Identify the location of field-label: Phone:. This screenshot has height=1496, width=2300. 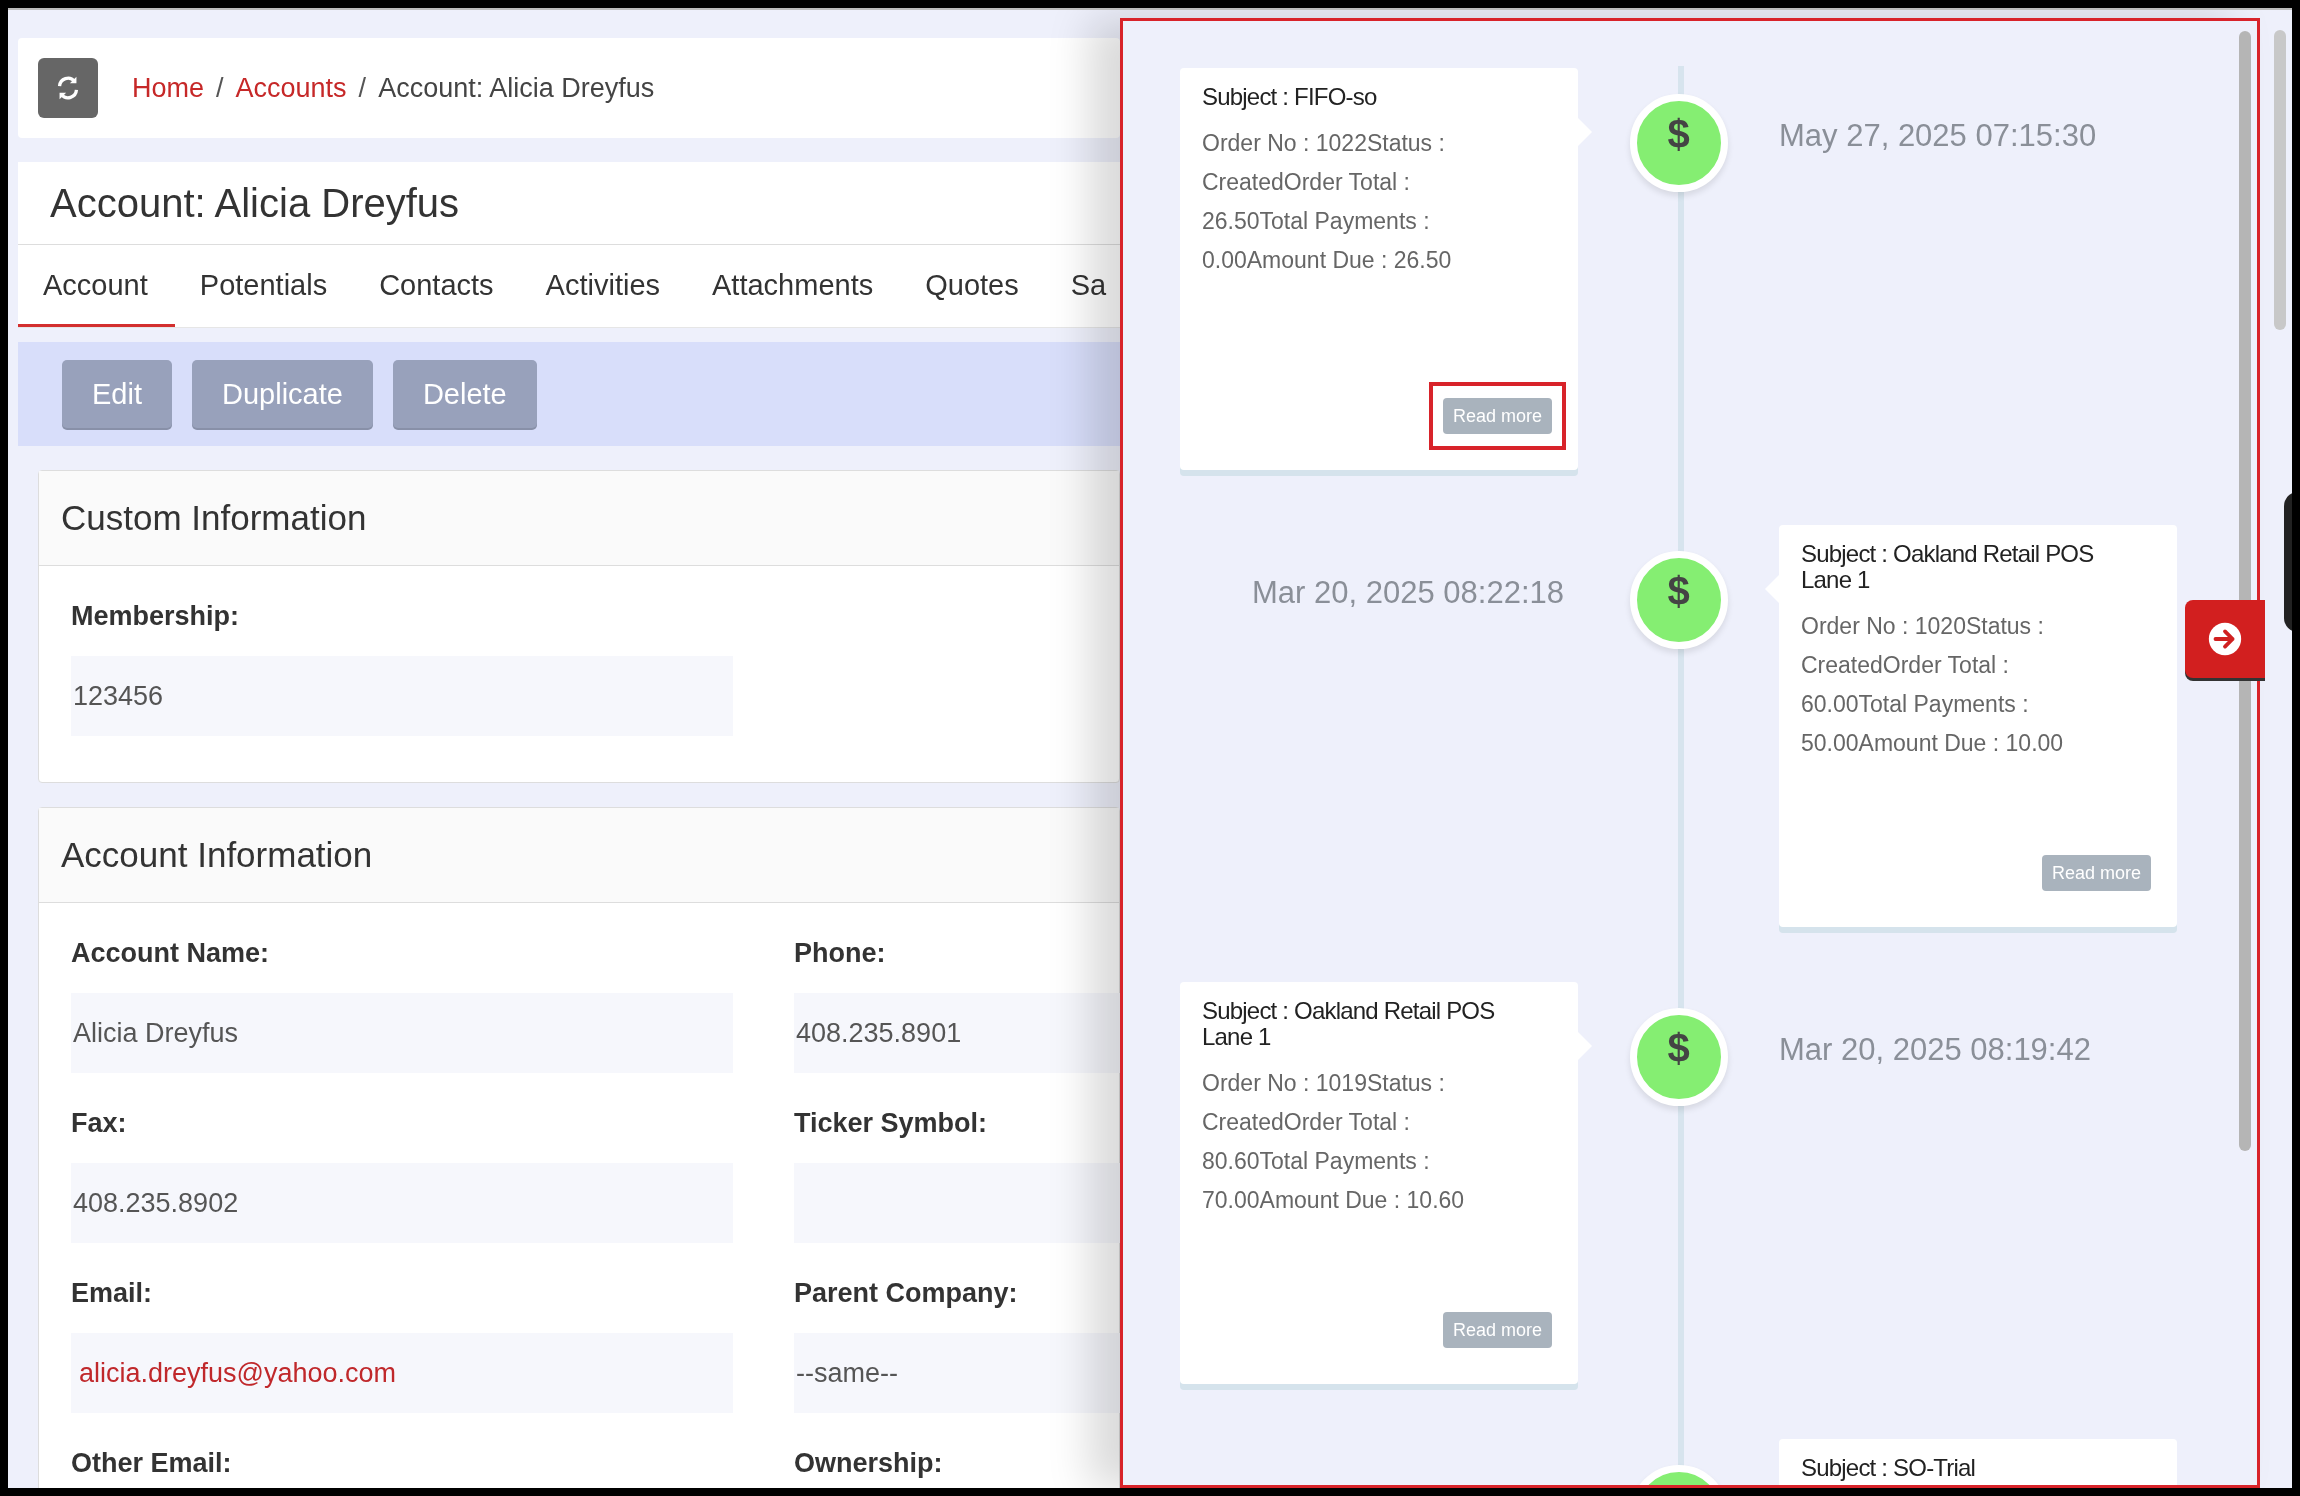
(840, 953).